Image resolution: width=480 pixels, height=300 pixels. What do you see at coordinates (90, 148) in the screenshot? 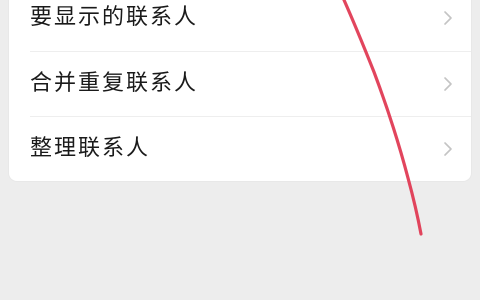
I see `list-item-label: 整理联系人` at bounding box center [90, 148].